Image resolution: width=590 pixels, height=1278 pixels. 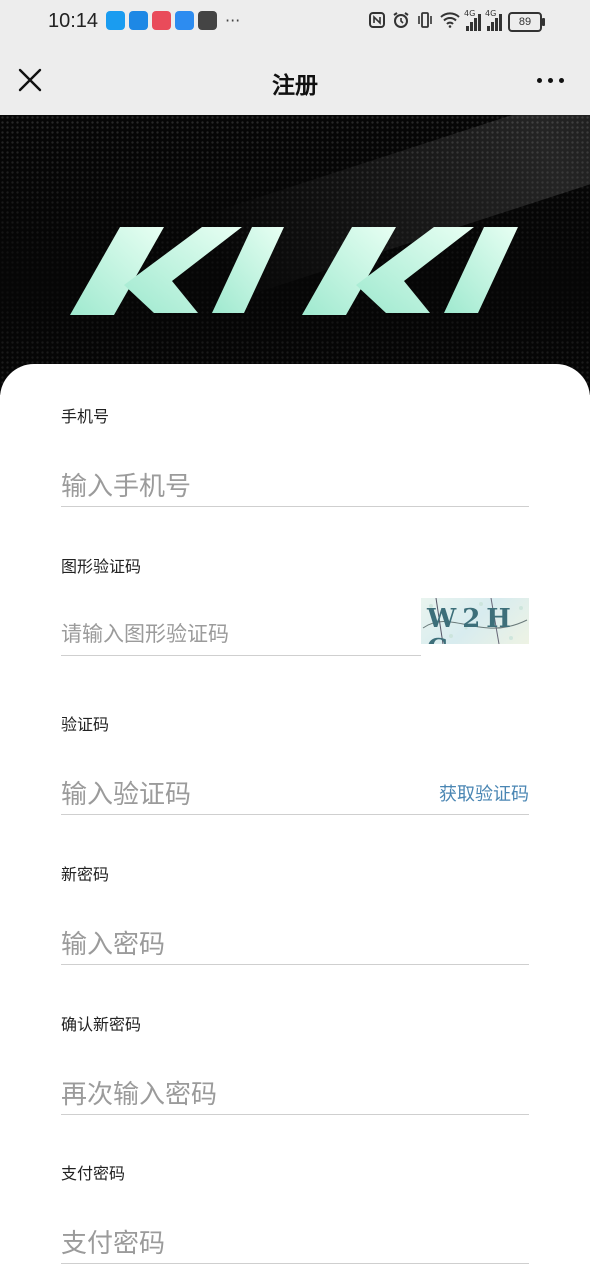 What do you see at coordinates (173, 20) in the screenshot?
I see `notification-icons: ···` at bounding box center [173, 20].